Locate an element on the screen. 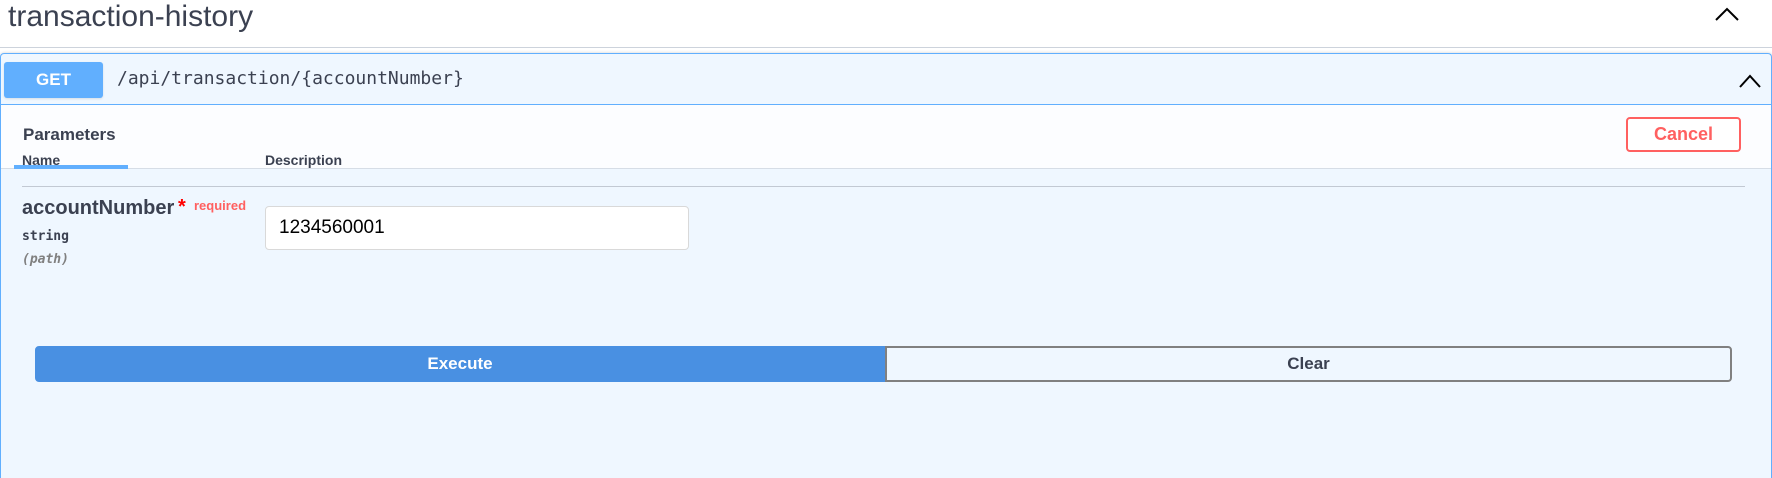  section-header: transaction-history is located at coordinates (886, 24).